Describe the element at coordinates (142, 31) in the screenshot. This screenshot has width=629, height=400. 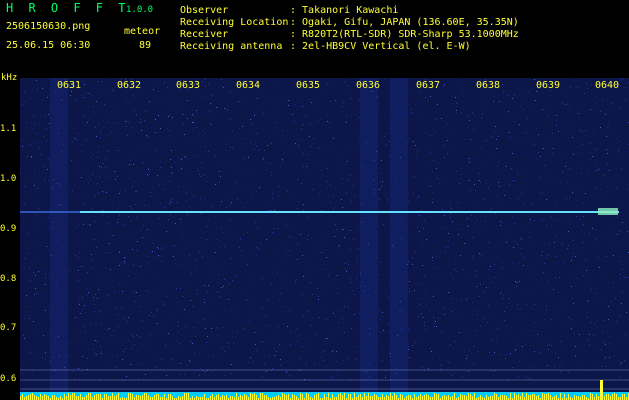
I see `detection-label: meteor` at that location.